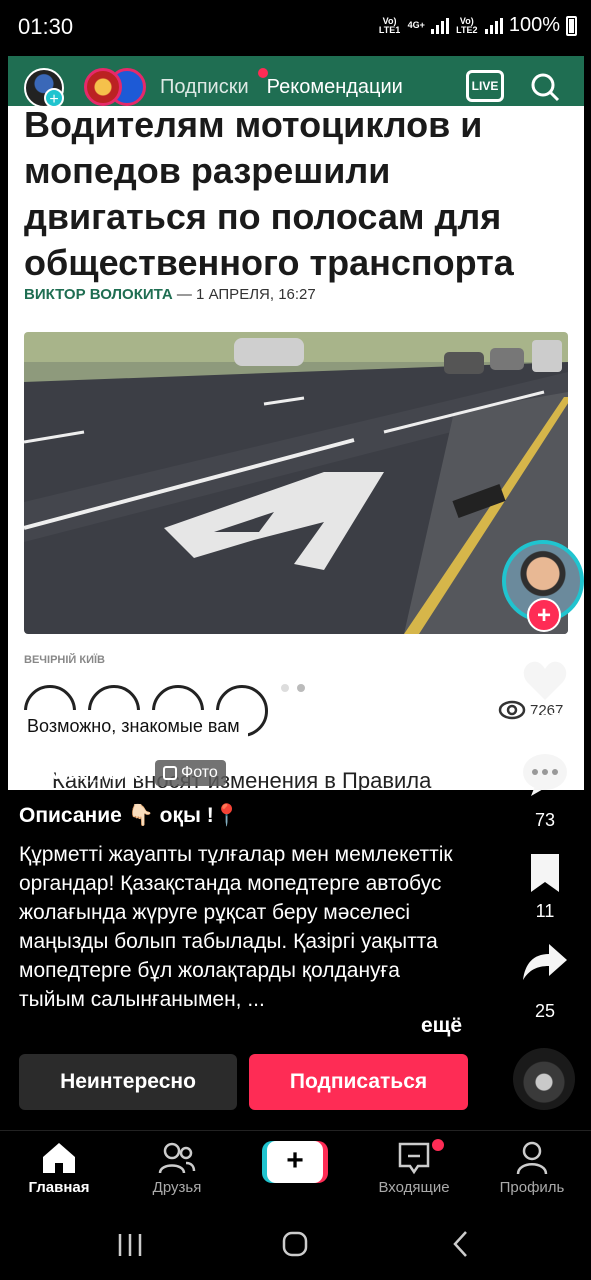  What do you see at coordinates (263, 73) in the screenshot?
I see `notification-dot` at bounding box center [263, 73].